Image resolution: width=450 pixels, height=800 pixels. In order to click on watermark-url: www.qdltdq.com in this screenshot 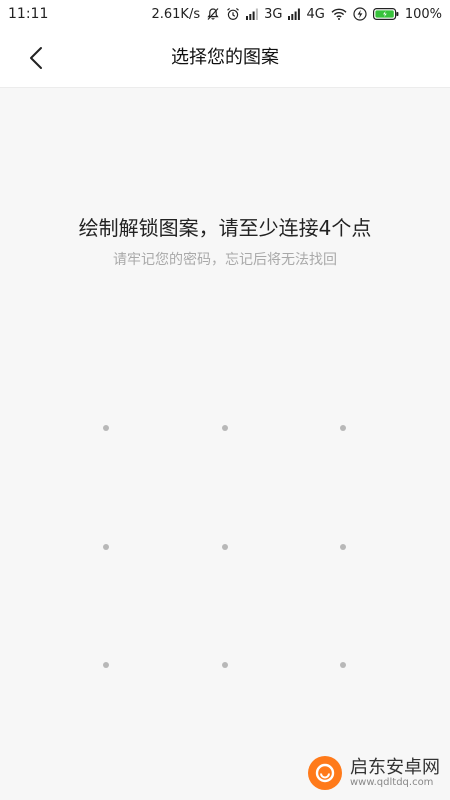, I will do `click(392, 783)`.